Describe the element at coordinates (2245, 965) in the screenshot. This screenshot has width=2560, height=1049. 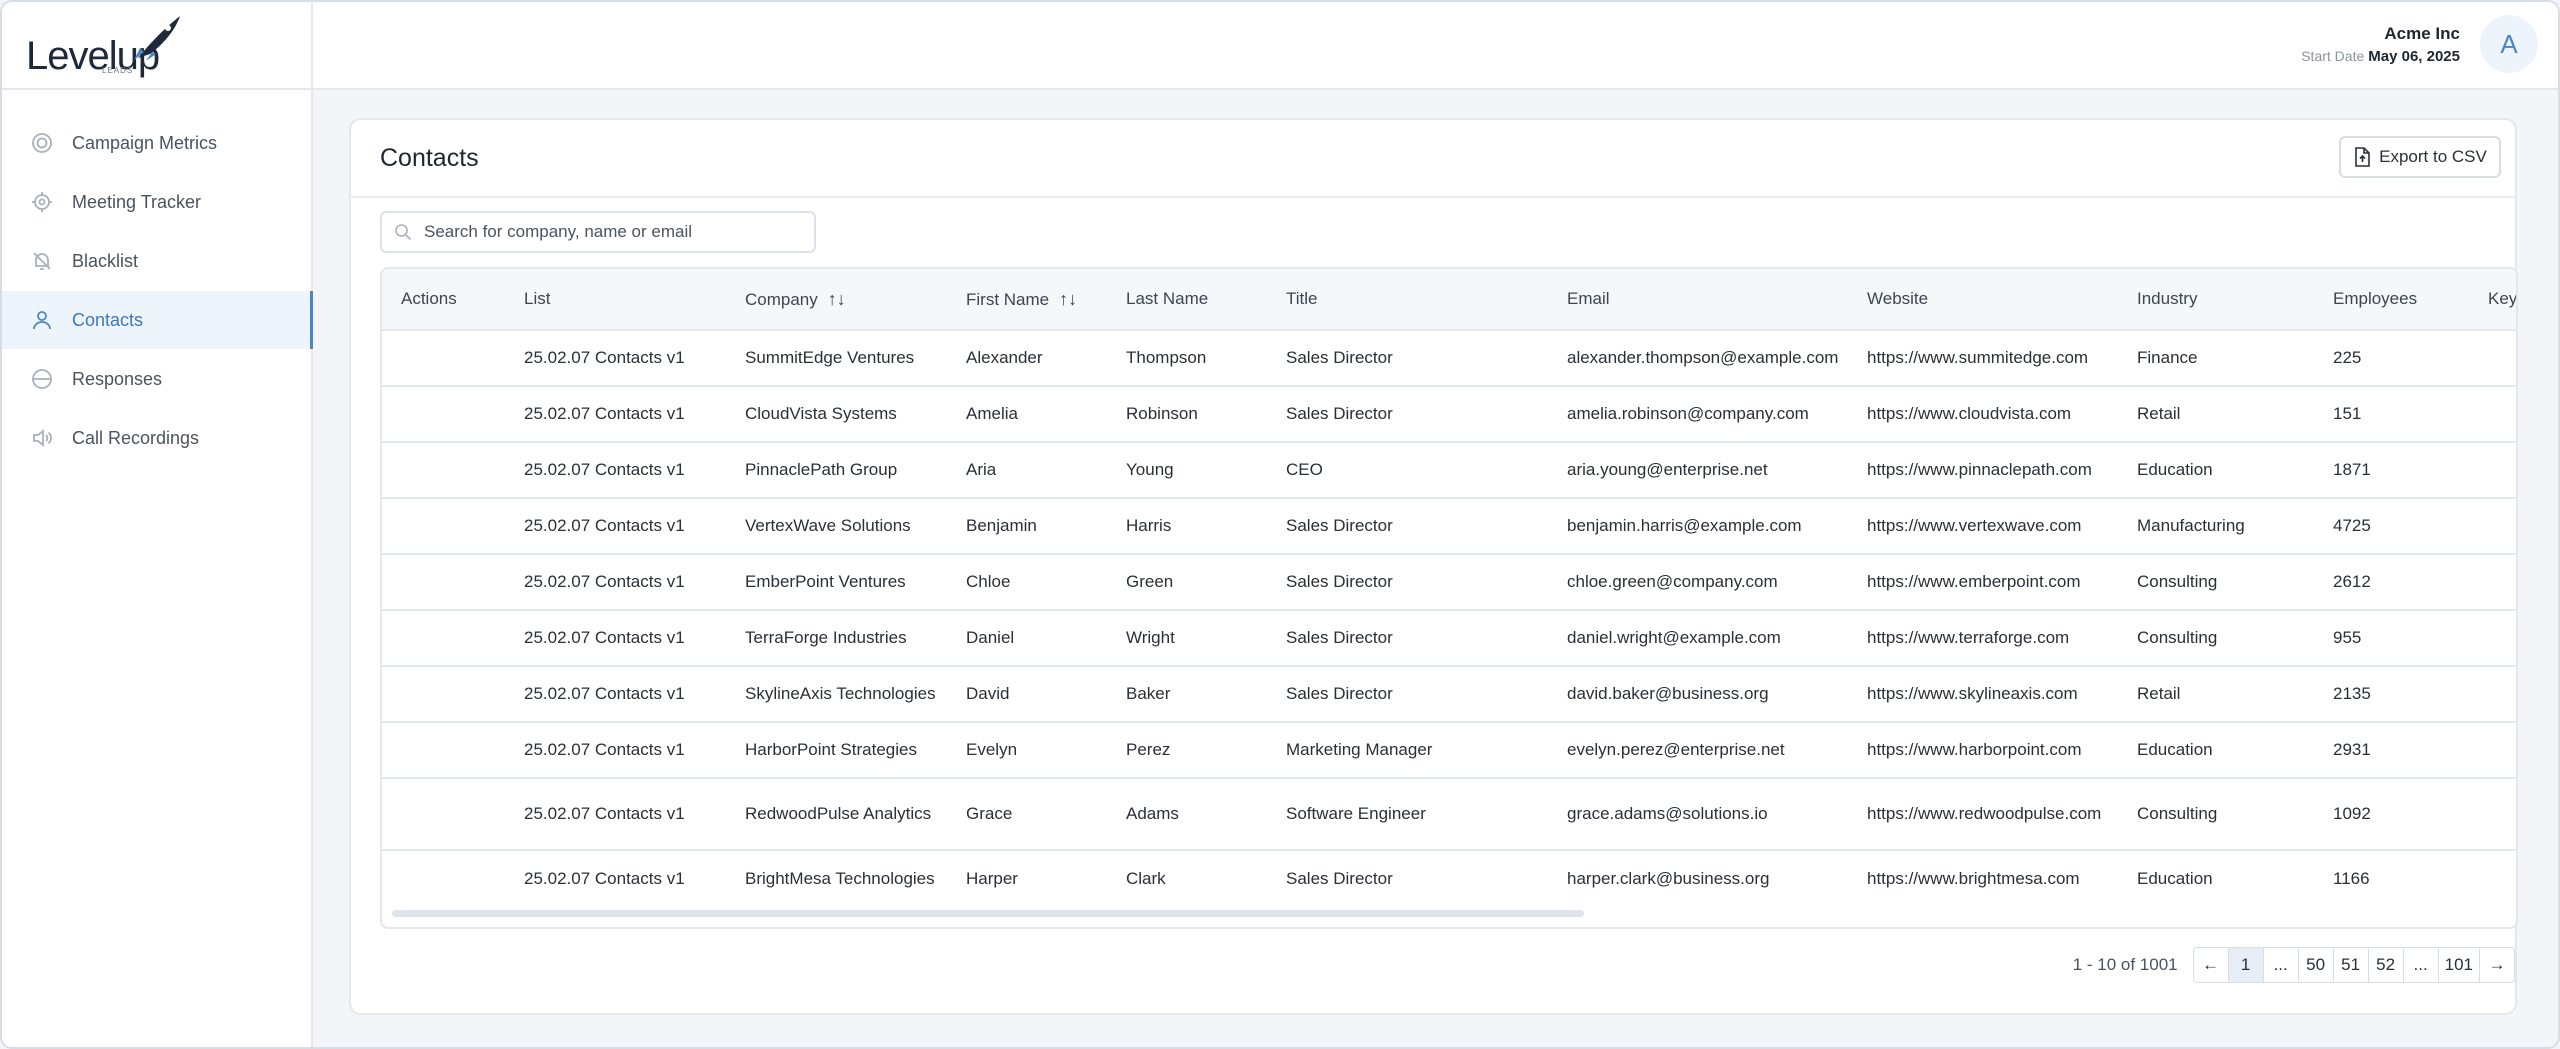
I see `page-button: 1` at that location.